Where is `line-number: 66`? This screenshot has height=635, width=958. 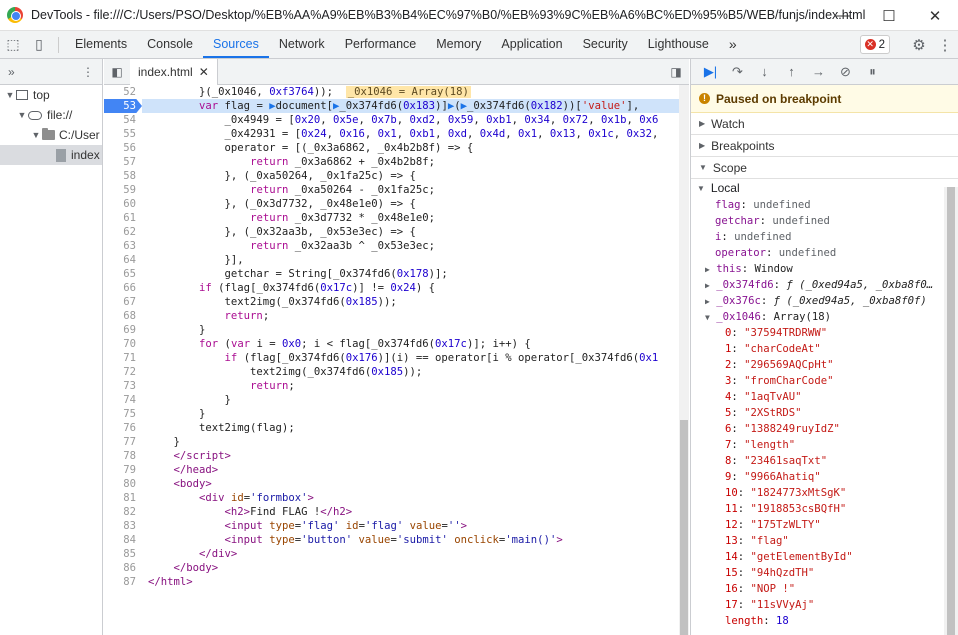
line-number: 66 is located at coordinates (123, 288).